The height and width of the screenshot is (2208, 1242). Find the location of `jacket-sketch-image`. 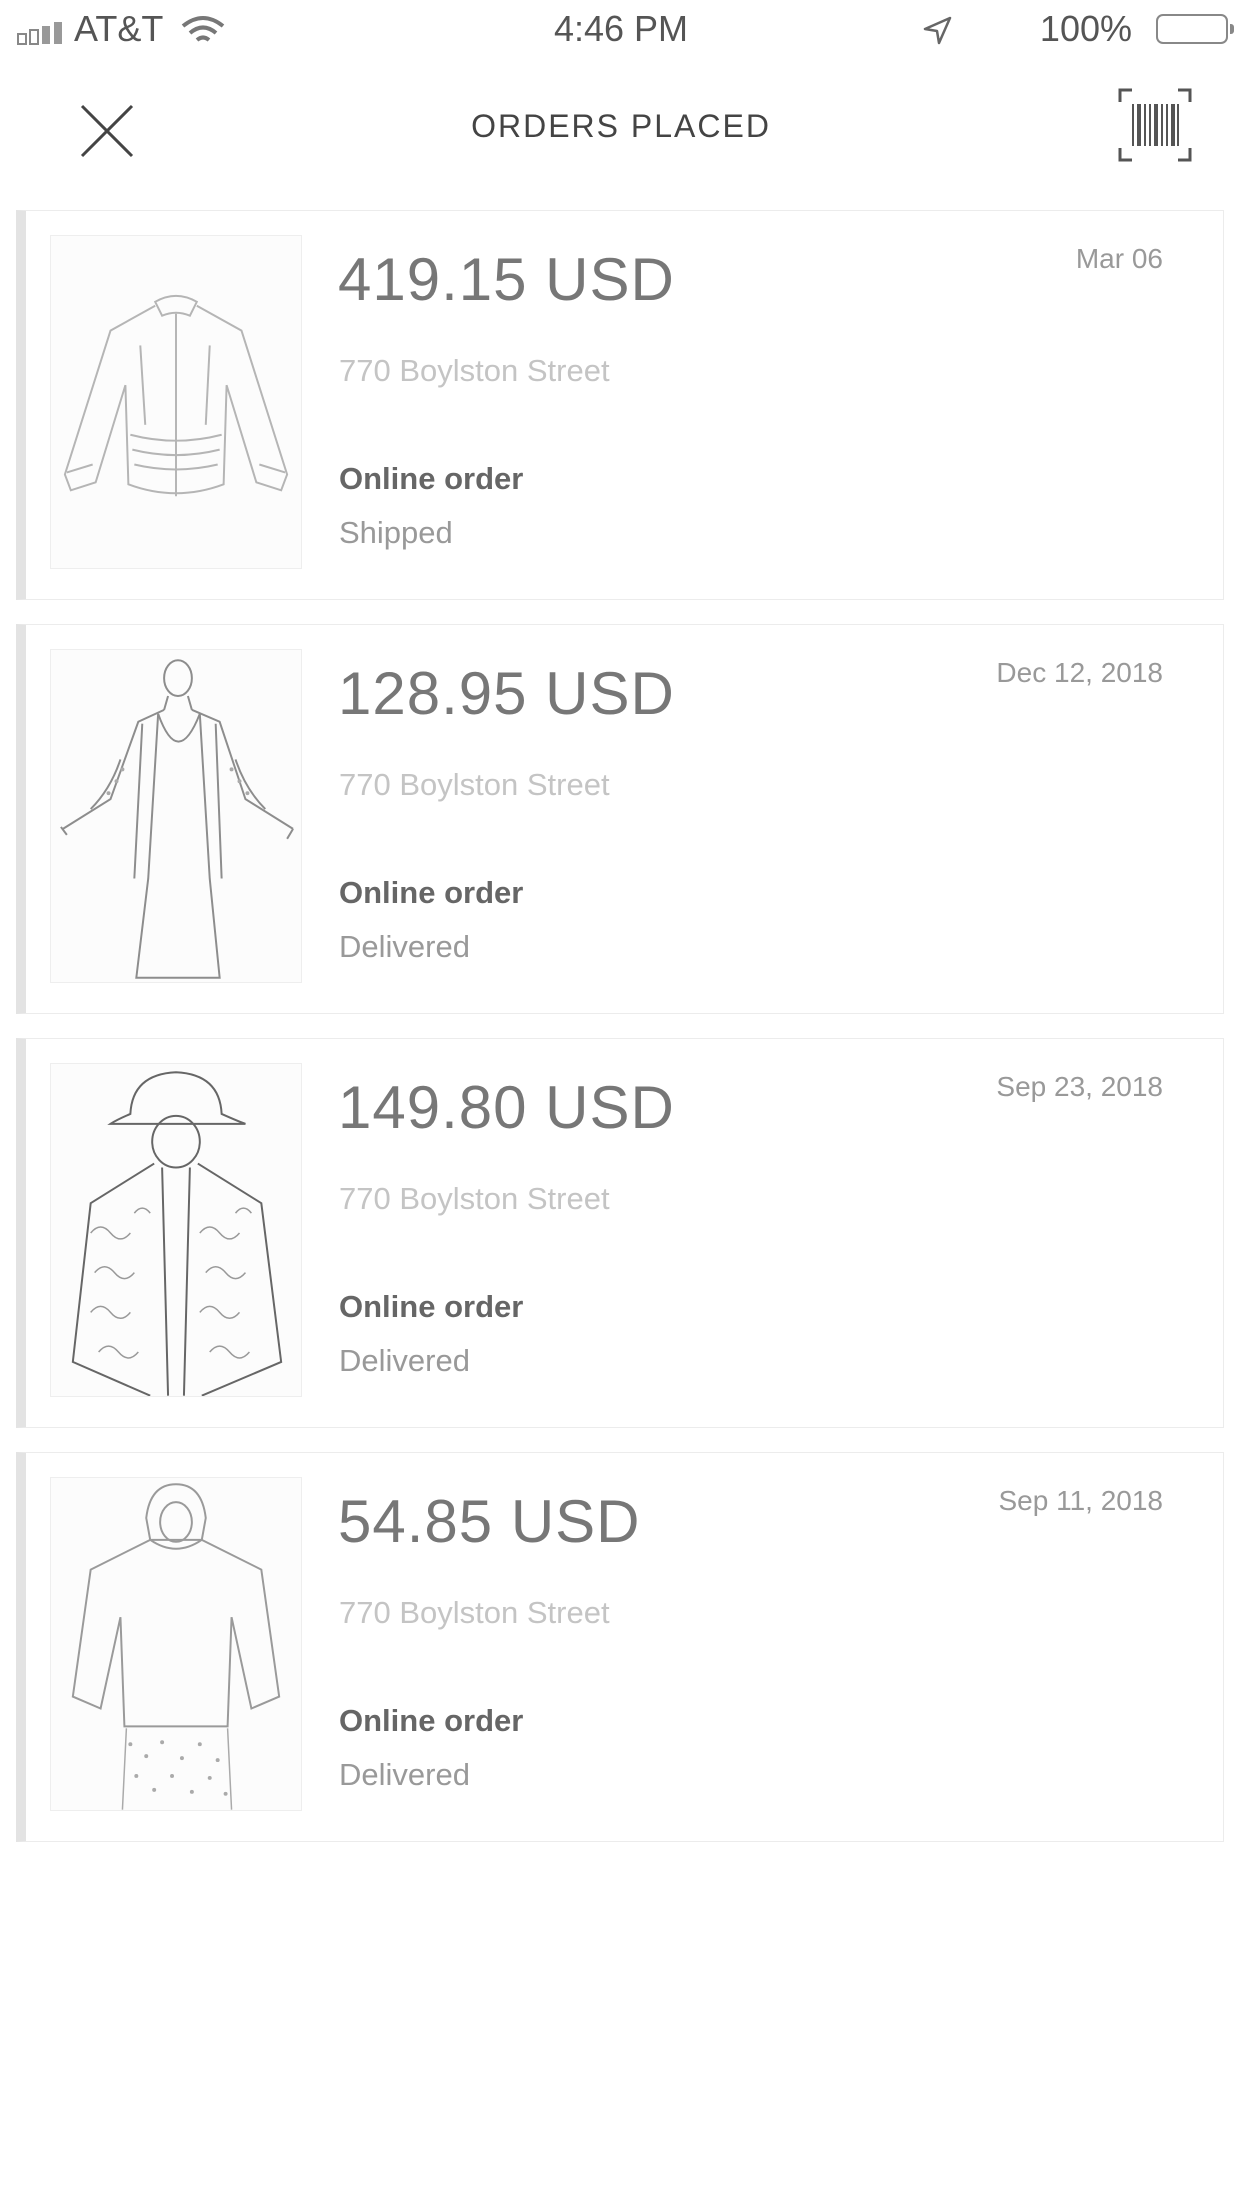

jacket-sketch-image is located at coordinates (176, 395).